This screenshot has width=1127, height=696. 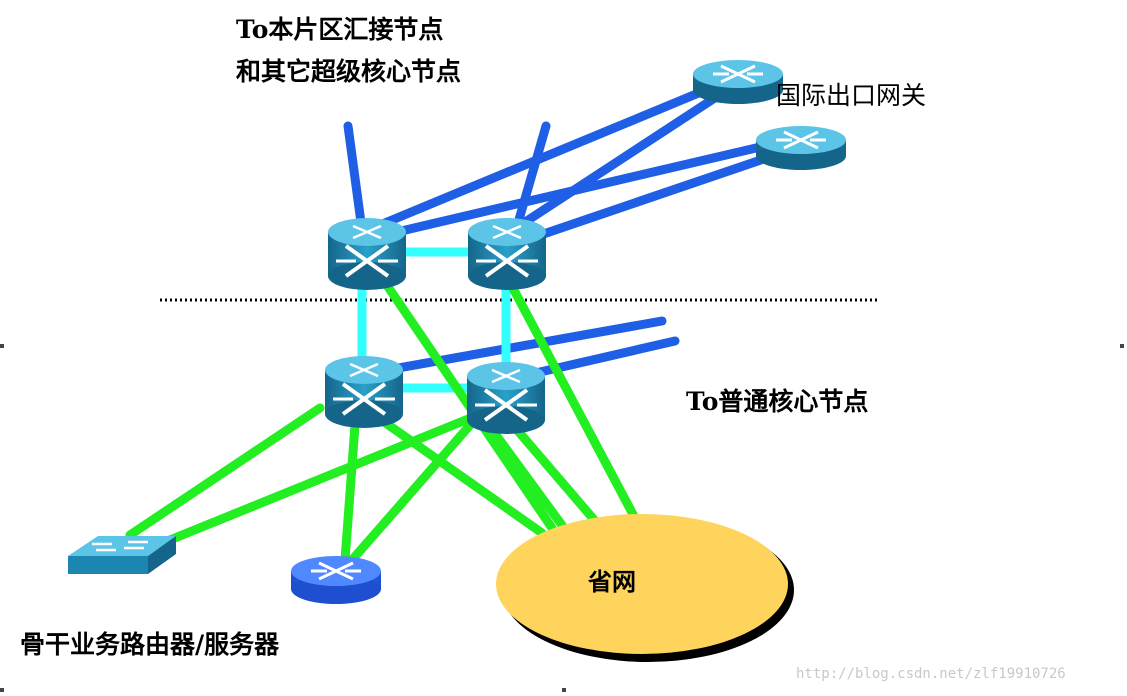 What do you see at coordinates (355, 178) in the screenshot?
I see `uplink-a-up` at bounding box center [355, 178].